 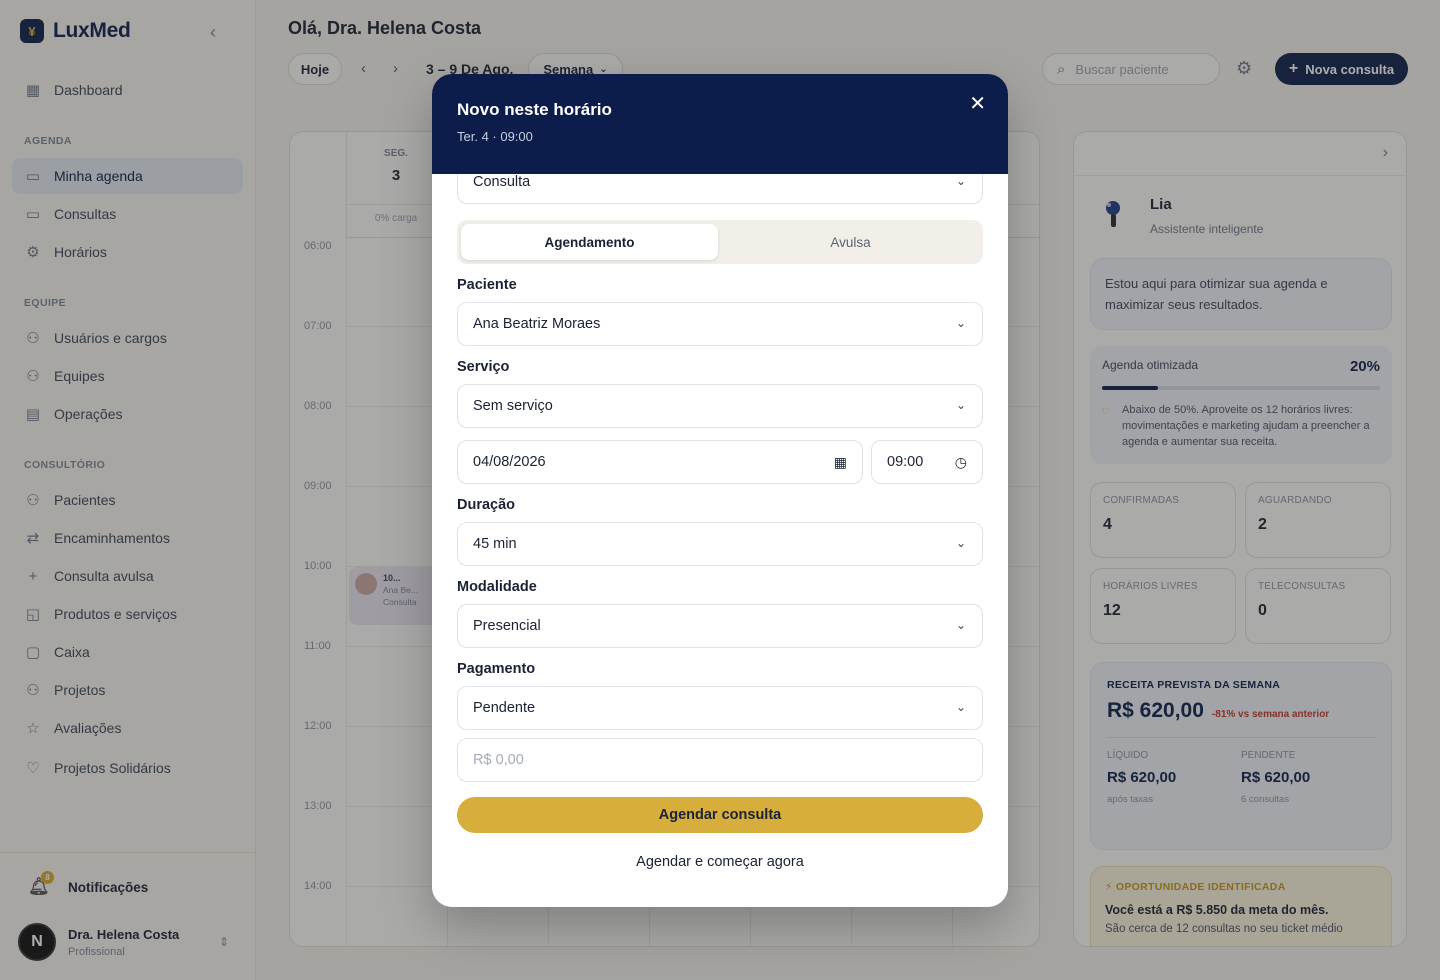 I want to click on duration-select: 45 min ⌄, so click(x=720, y=544).